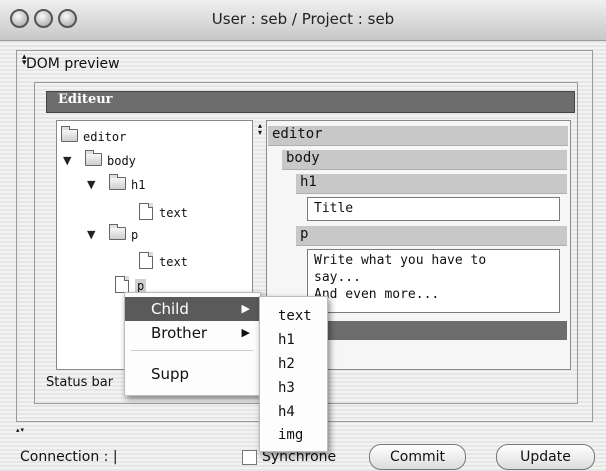 This screenshot has width=606, height=471. What do you see at coordinates (417, 457) in the screenshot?
I see `commit-button: Commit` at bounding box center [417, 457].